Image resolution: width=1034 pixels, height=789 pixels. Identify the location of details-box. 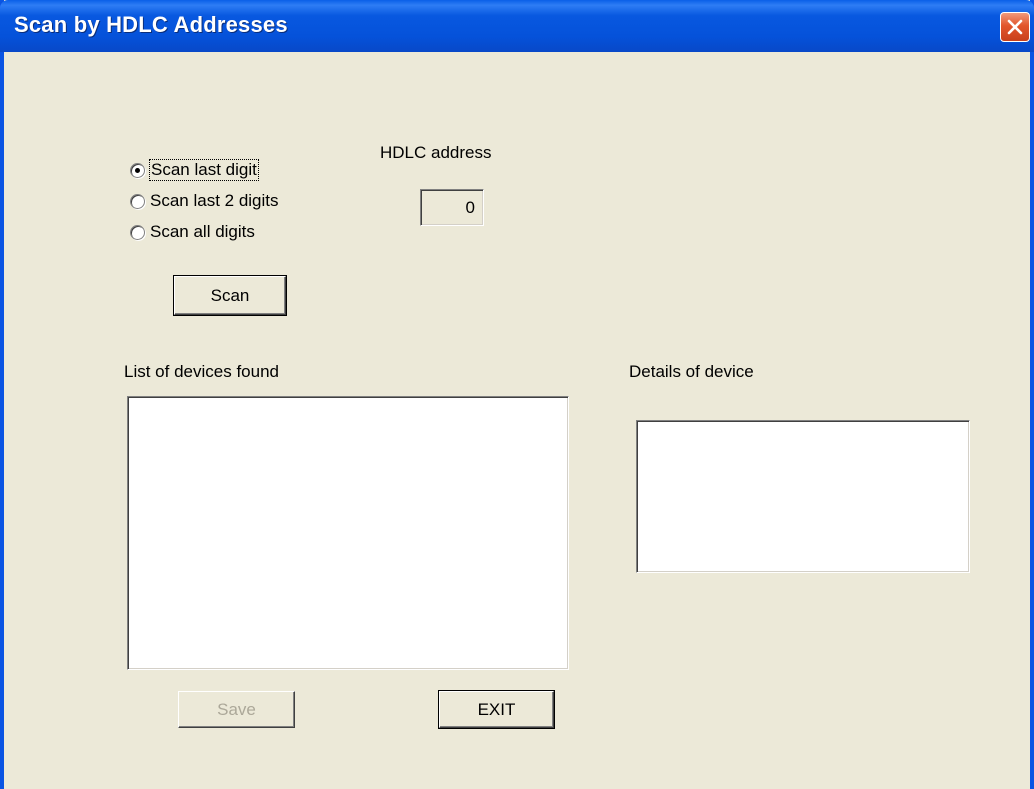
(803, 496).